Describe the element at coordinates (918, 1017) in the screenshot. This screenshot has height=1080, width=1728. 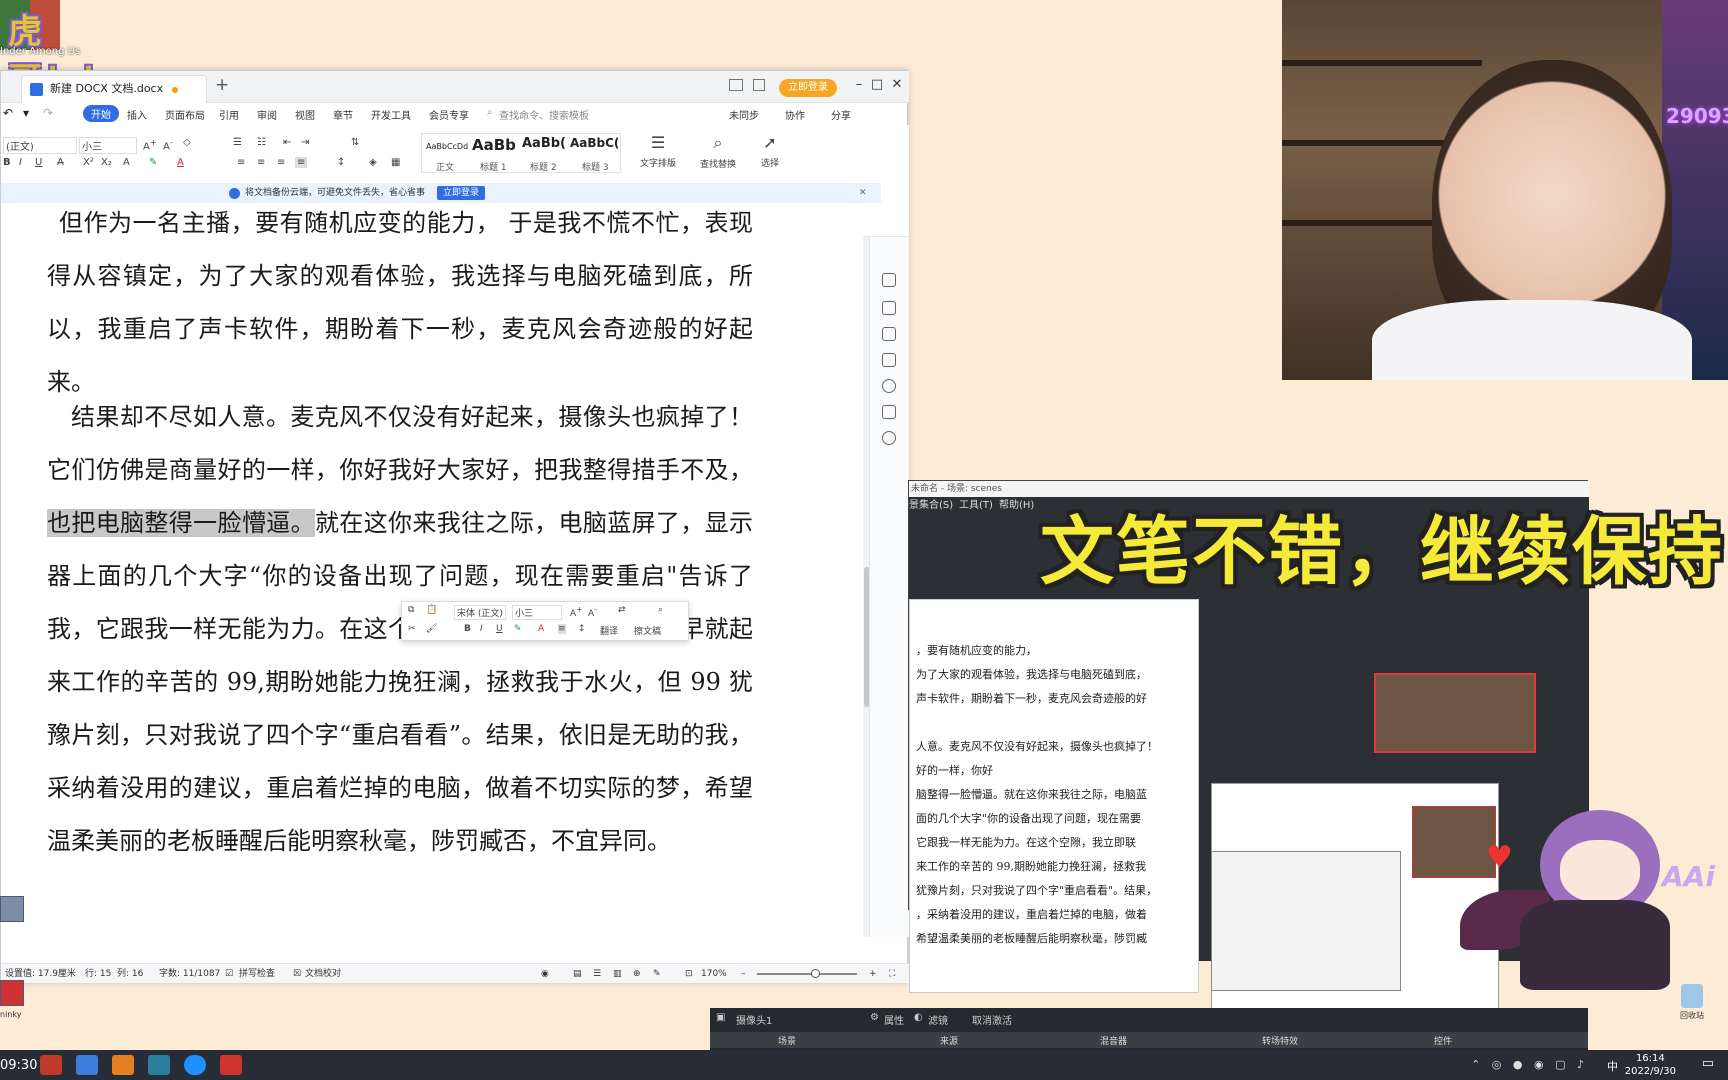
I see `filter-icon: ◐` at that location.